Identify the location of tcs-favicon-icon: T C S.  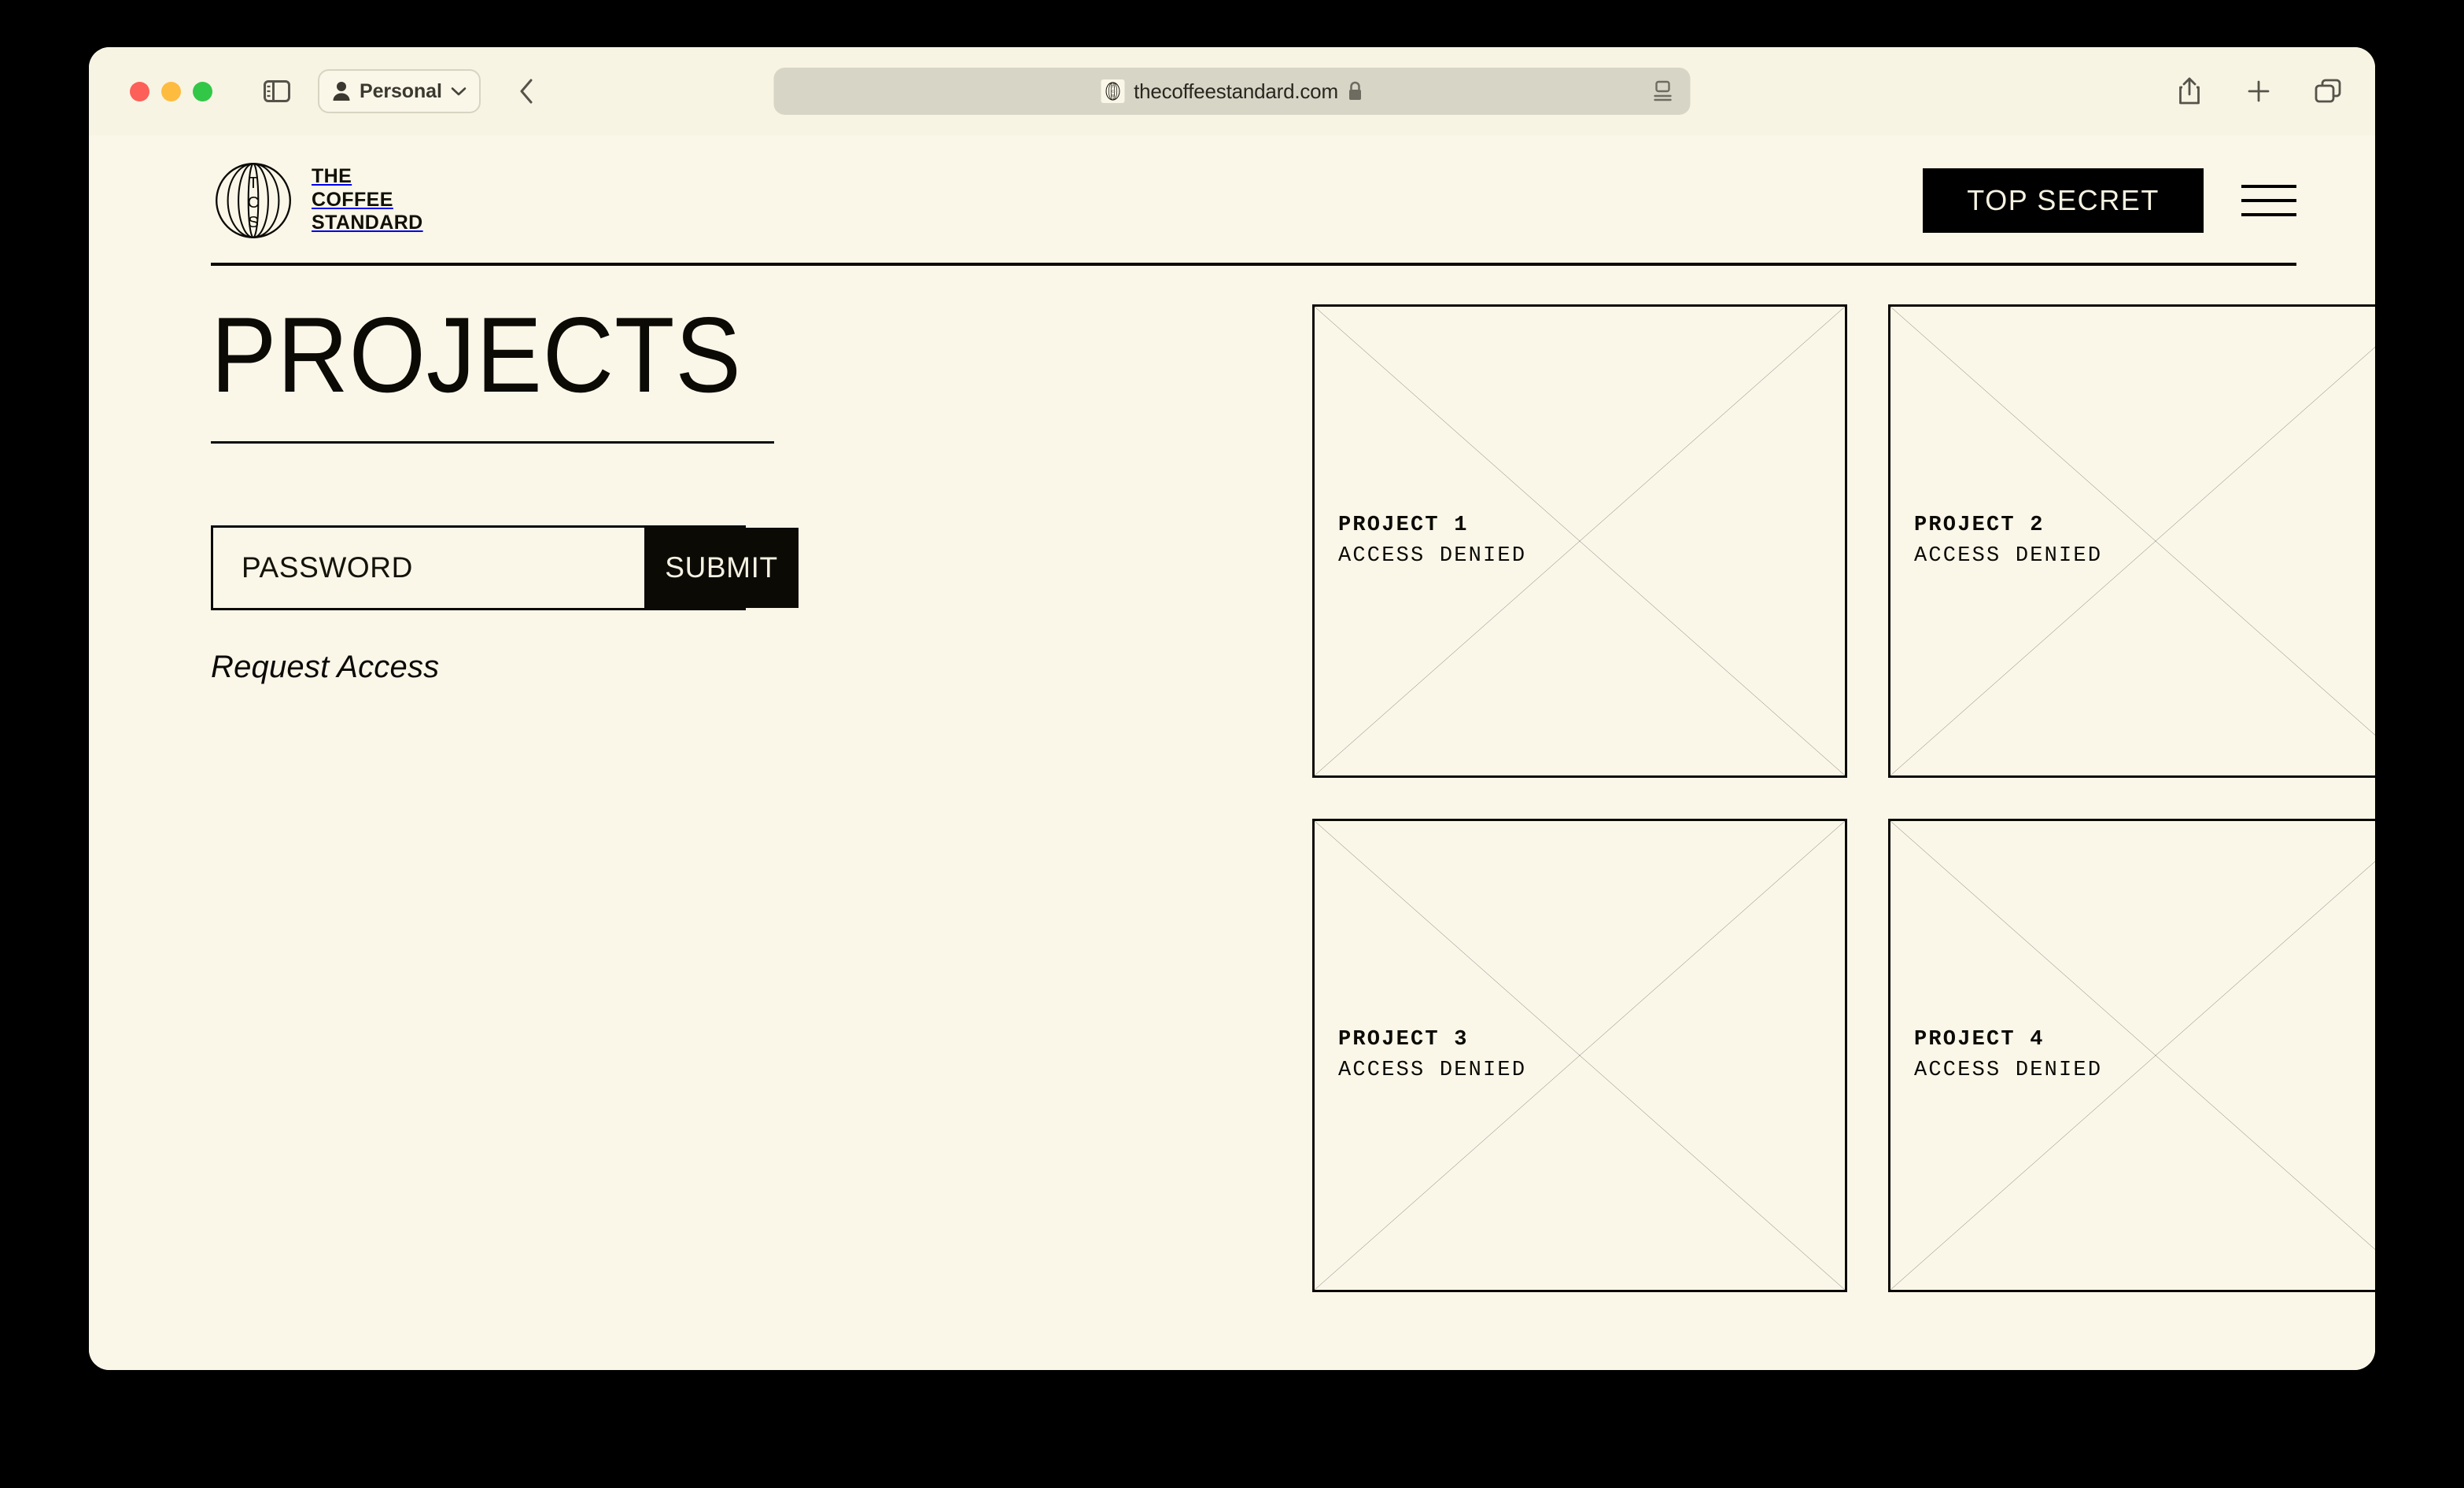
(1112, 91).